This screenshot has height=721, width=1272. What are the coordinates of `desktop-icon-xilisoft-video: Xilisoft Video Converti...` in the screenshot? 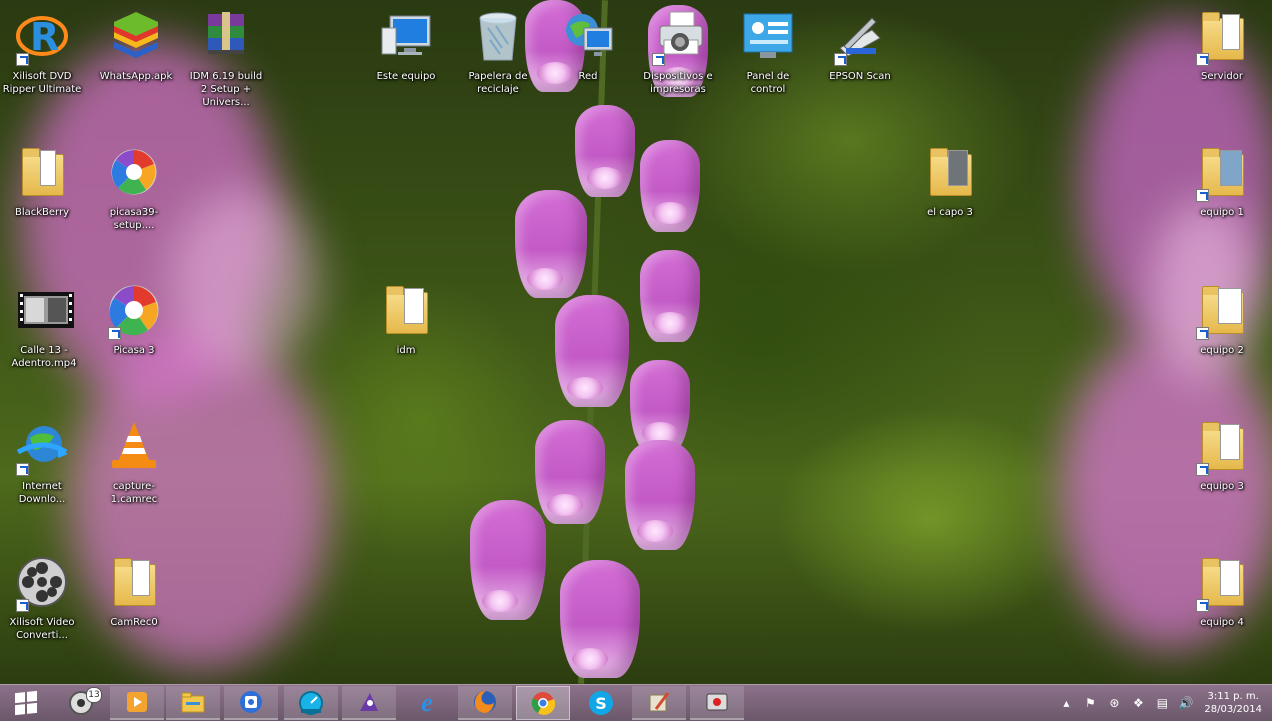 It's located at (42, 606).